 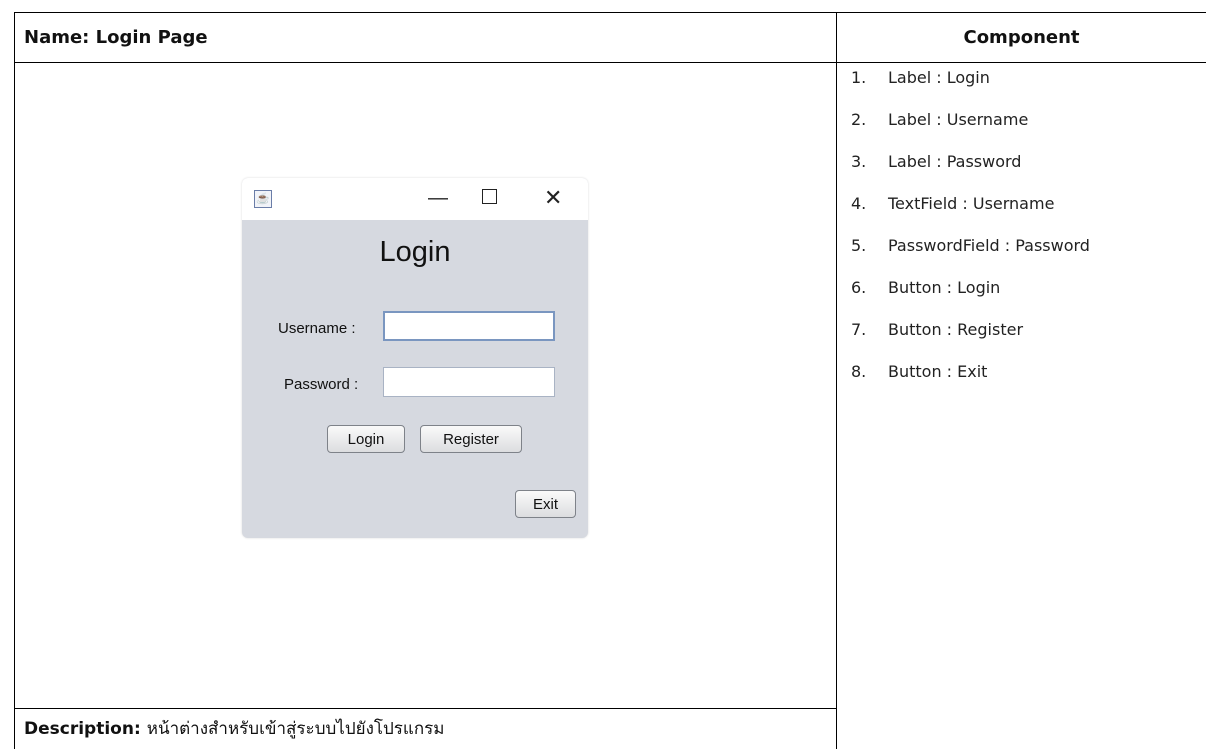 I want to click on list-item-text: TextField : Username, so click(x=971, y=203).